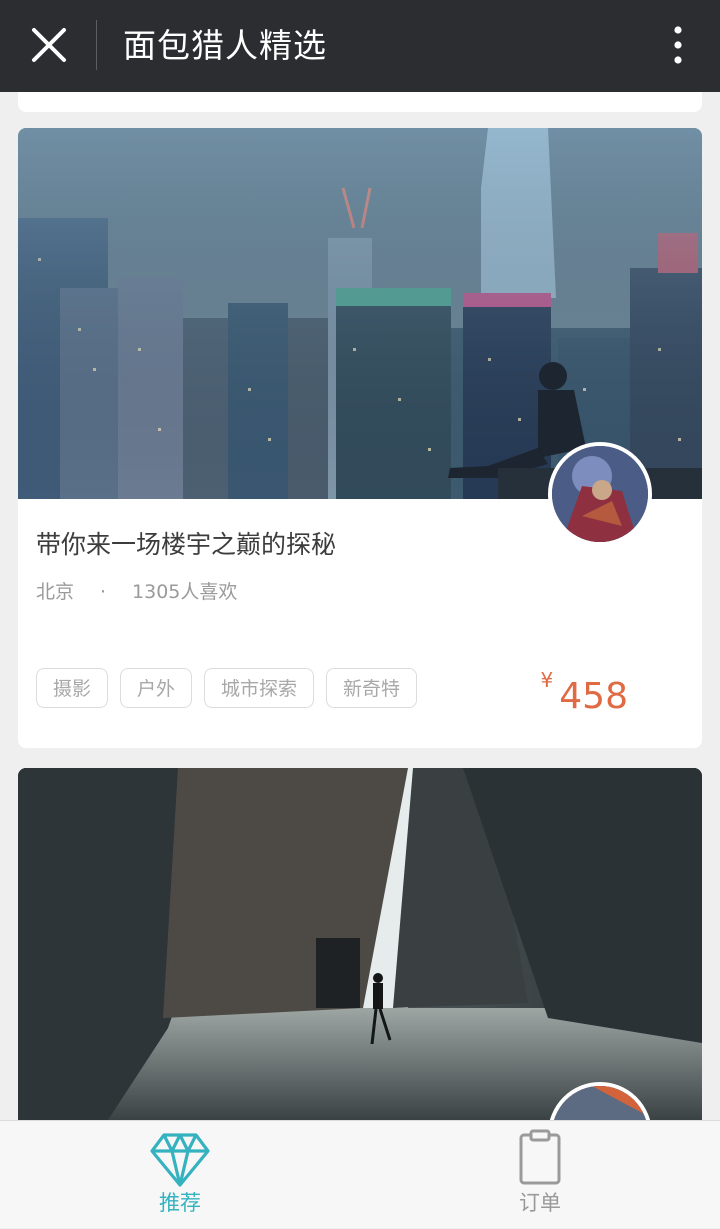  I want to click on tab-orders: 订单, so click(540, 1175).